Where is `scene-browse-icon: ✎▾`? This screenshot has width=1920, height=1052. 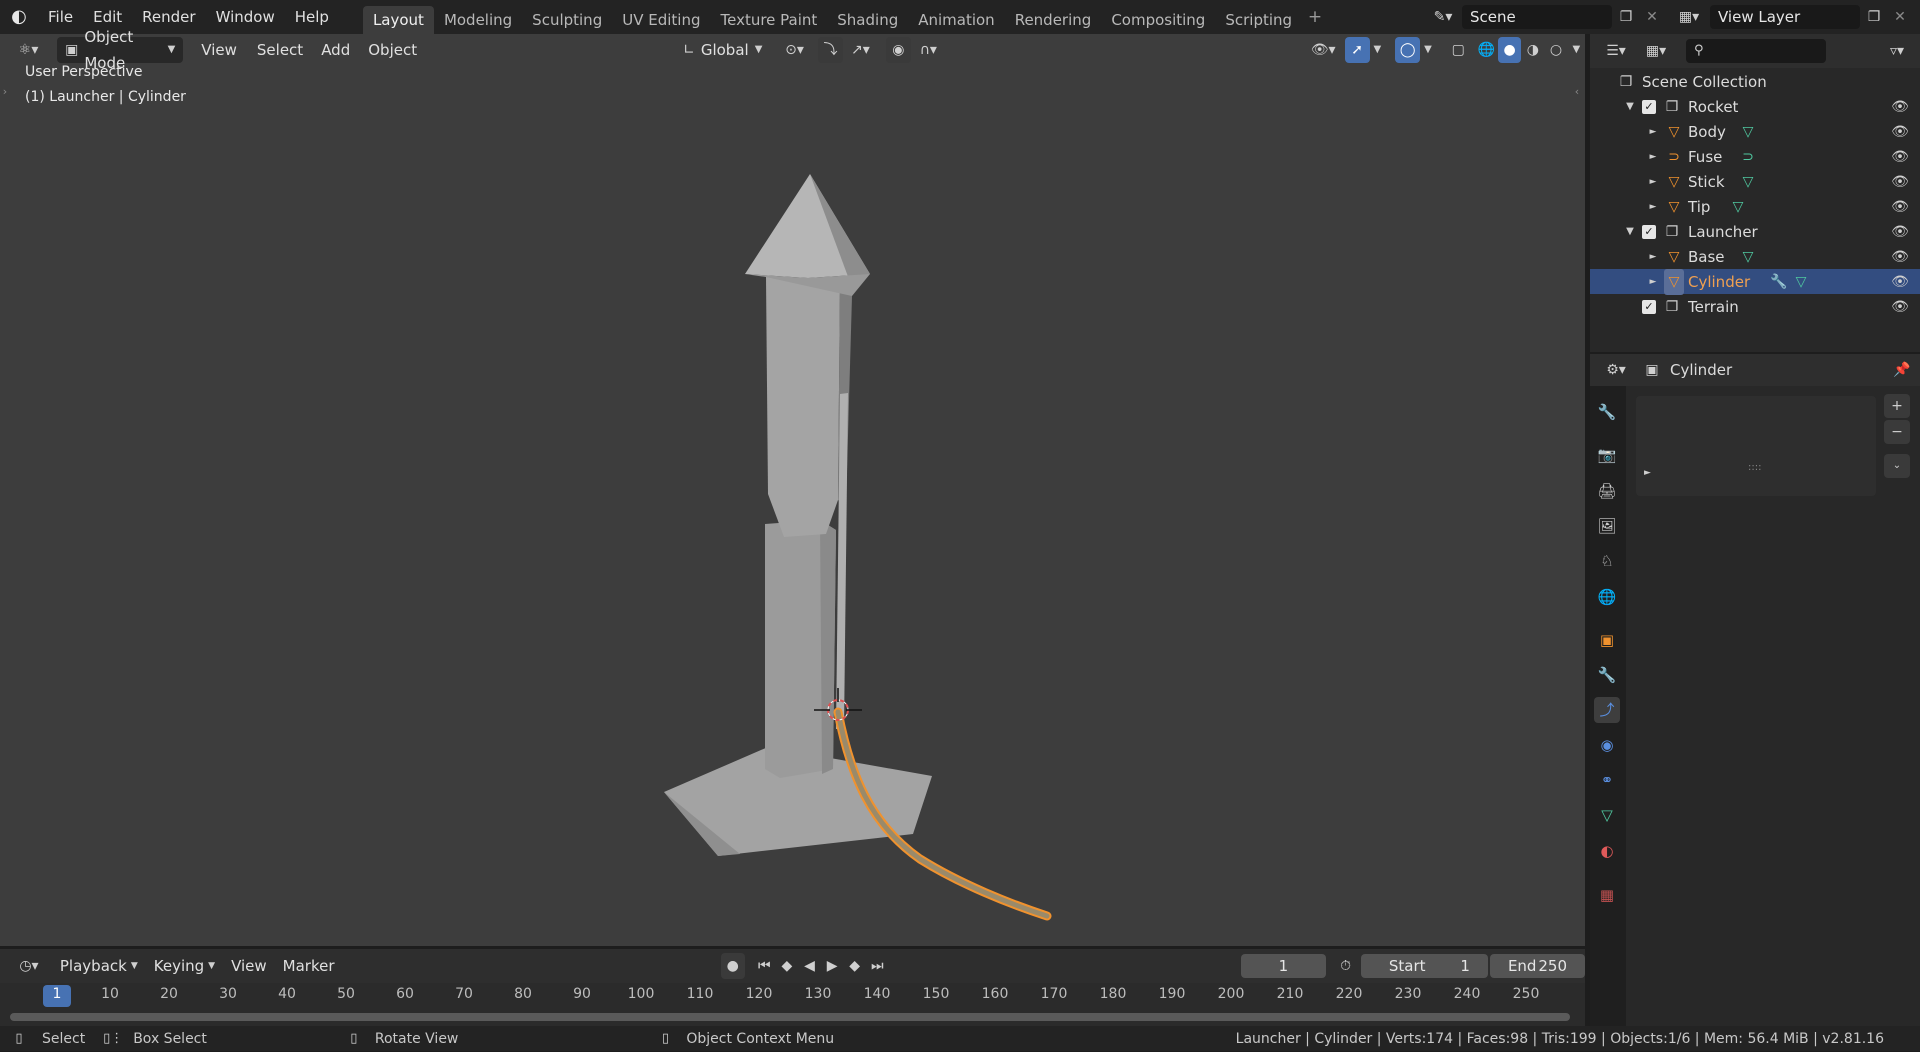 scene-browse-icon: ✎▾ is located at coordinates (1443, 17).